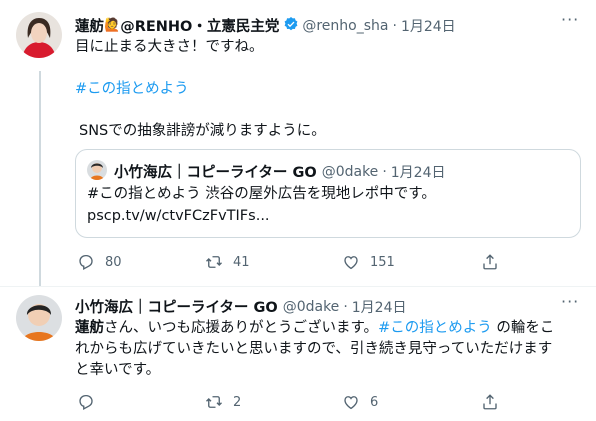 Image resolution: width=596 pixels, height=421 pixels. I want to click on retweet-count: 41, so click(241, 262).